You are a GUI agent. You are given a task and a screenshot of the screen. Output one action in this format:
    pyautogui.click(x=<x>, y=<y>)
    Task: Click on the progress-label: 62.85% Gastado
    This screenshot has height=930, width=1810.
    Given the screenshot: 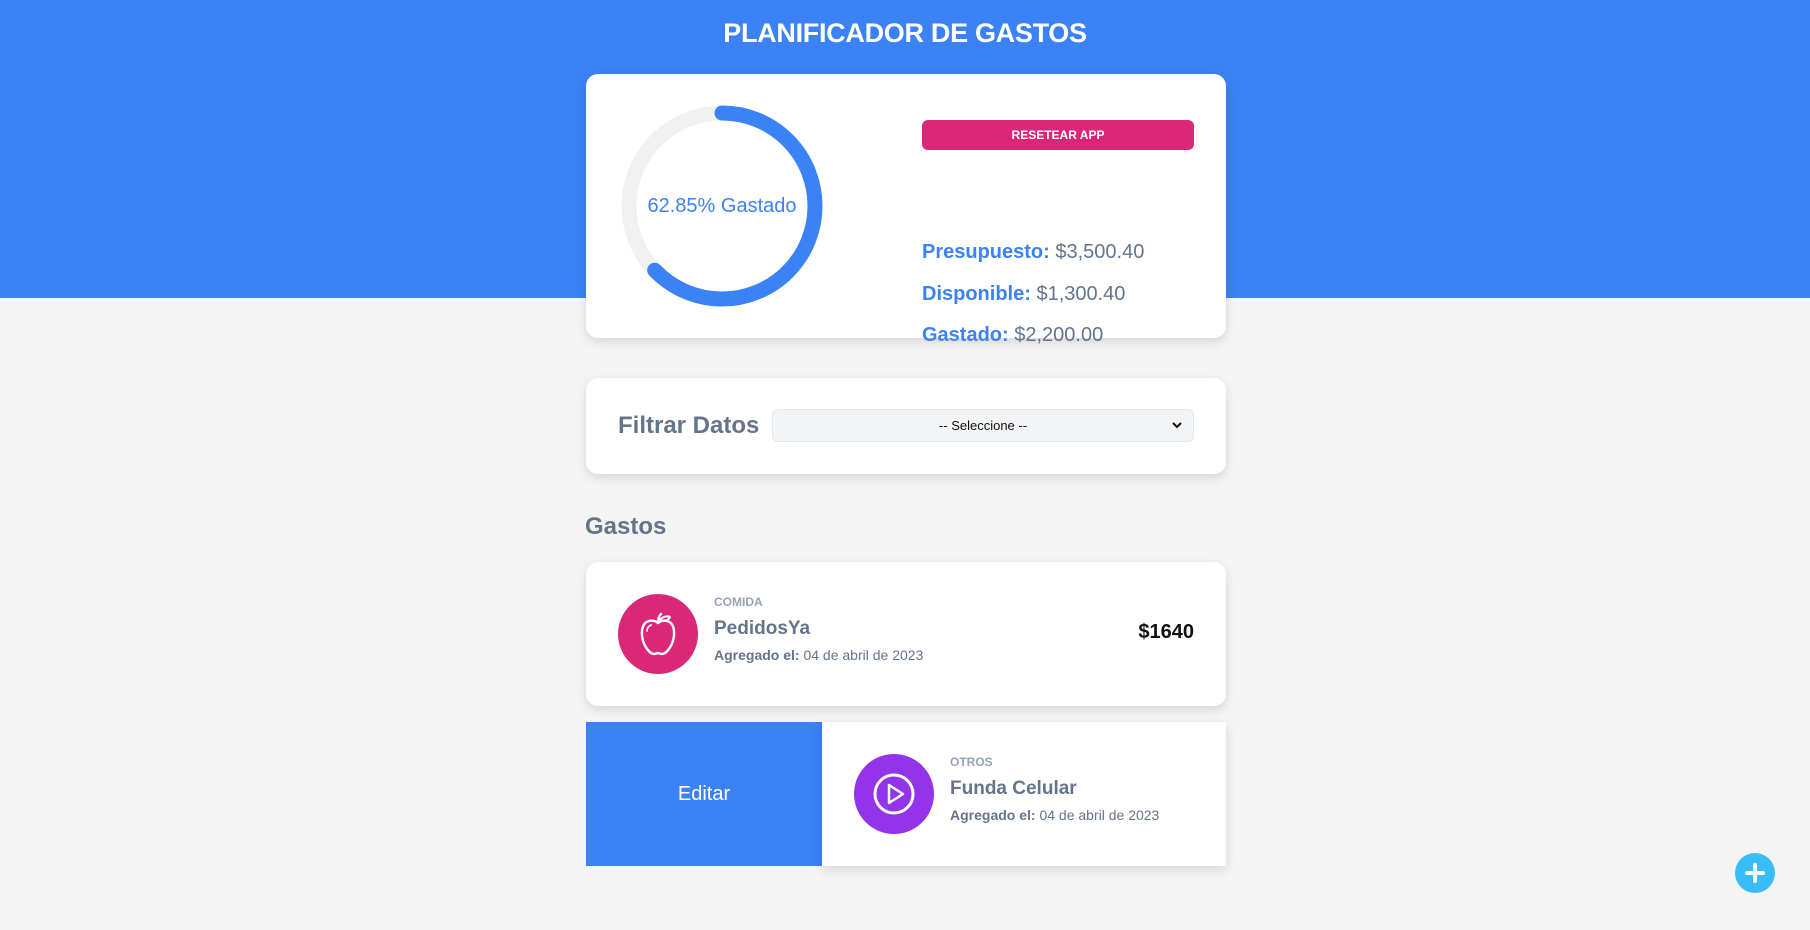 What is the action you would take?
    pyautogui.click(x=722, y=205)
    